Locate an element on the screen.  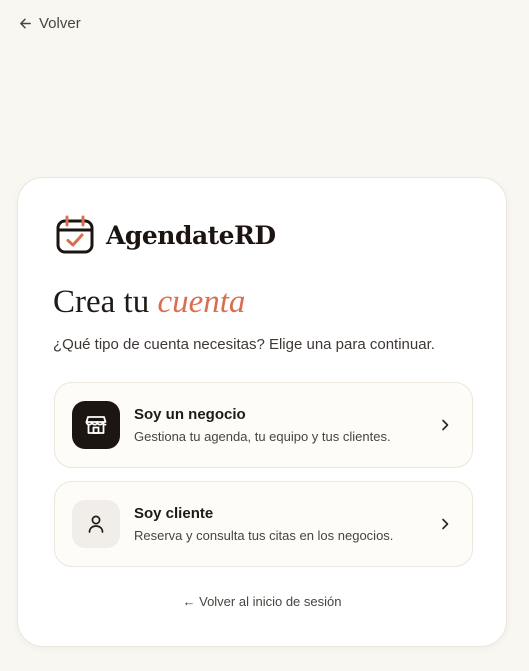
store-icon is located at coordinates (96, 425).